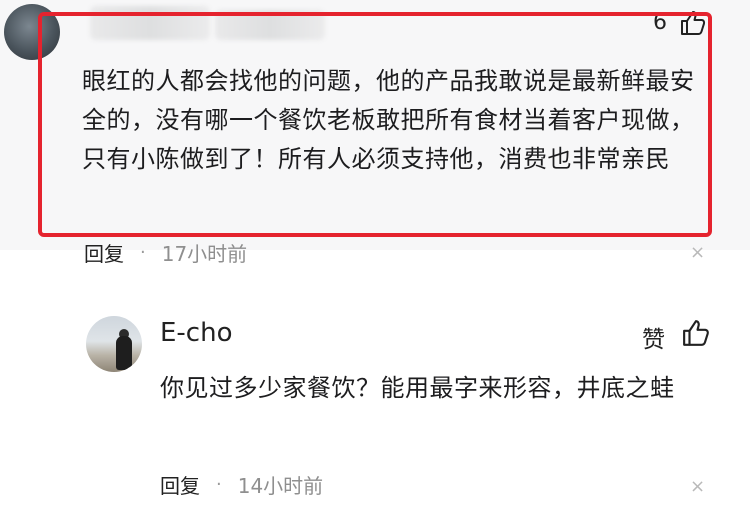  What do you see at coordinates (114, 344) in the screenshot?
I see `reply-avatar` at bounding box center [114, 344].